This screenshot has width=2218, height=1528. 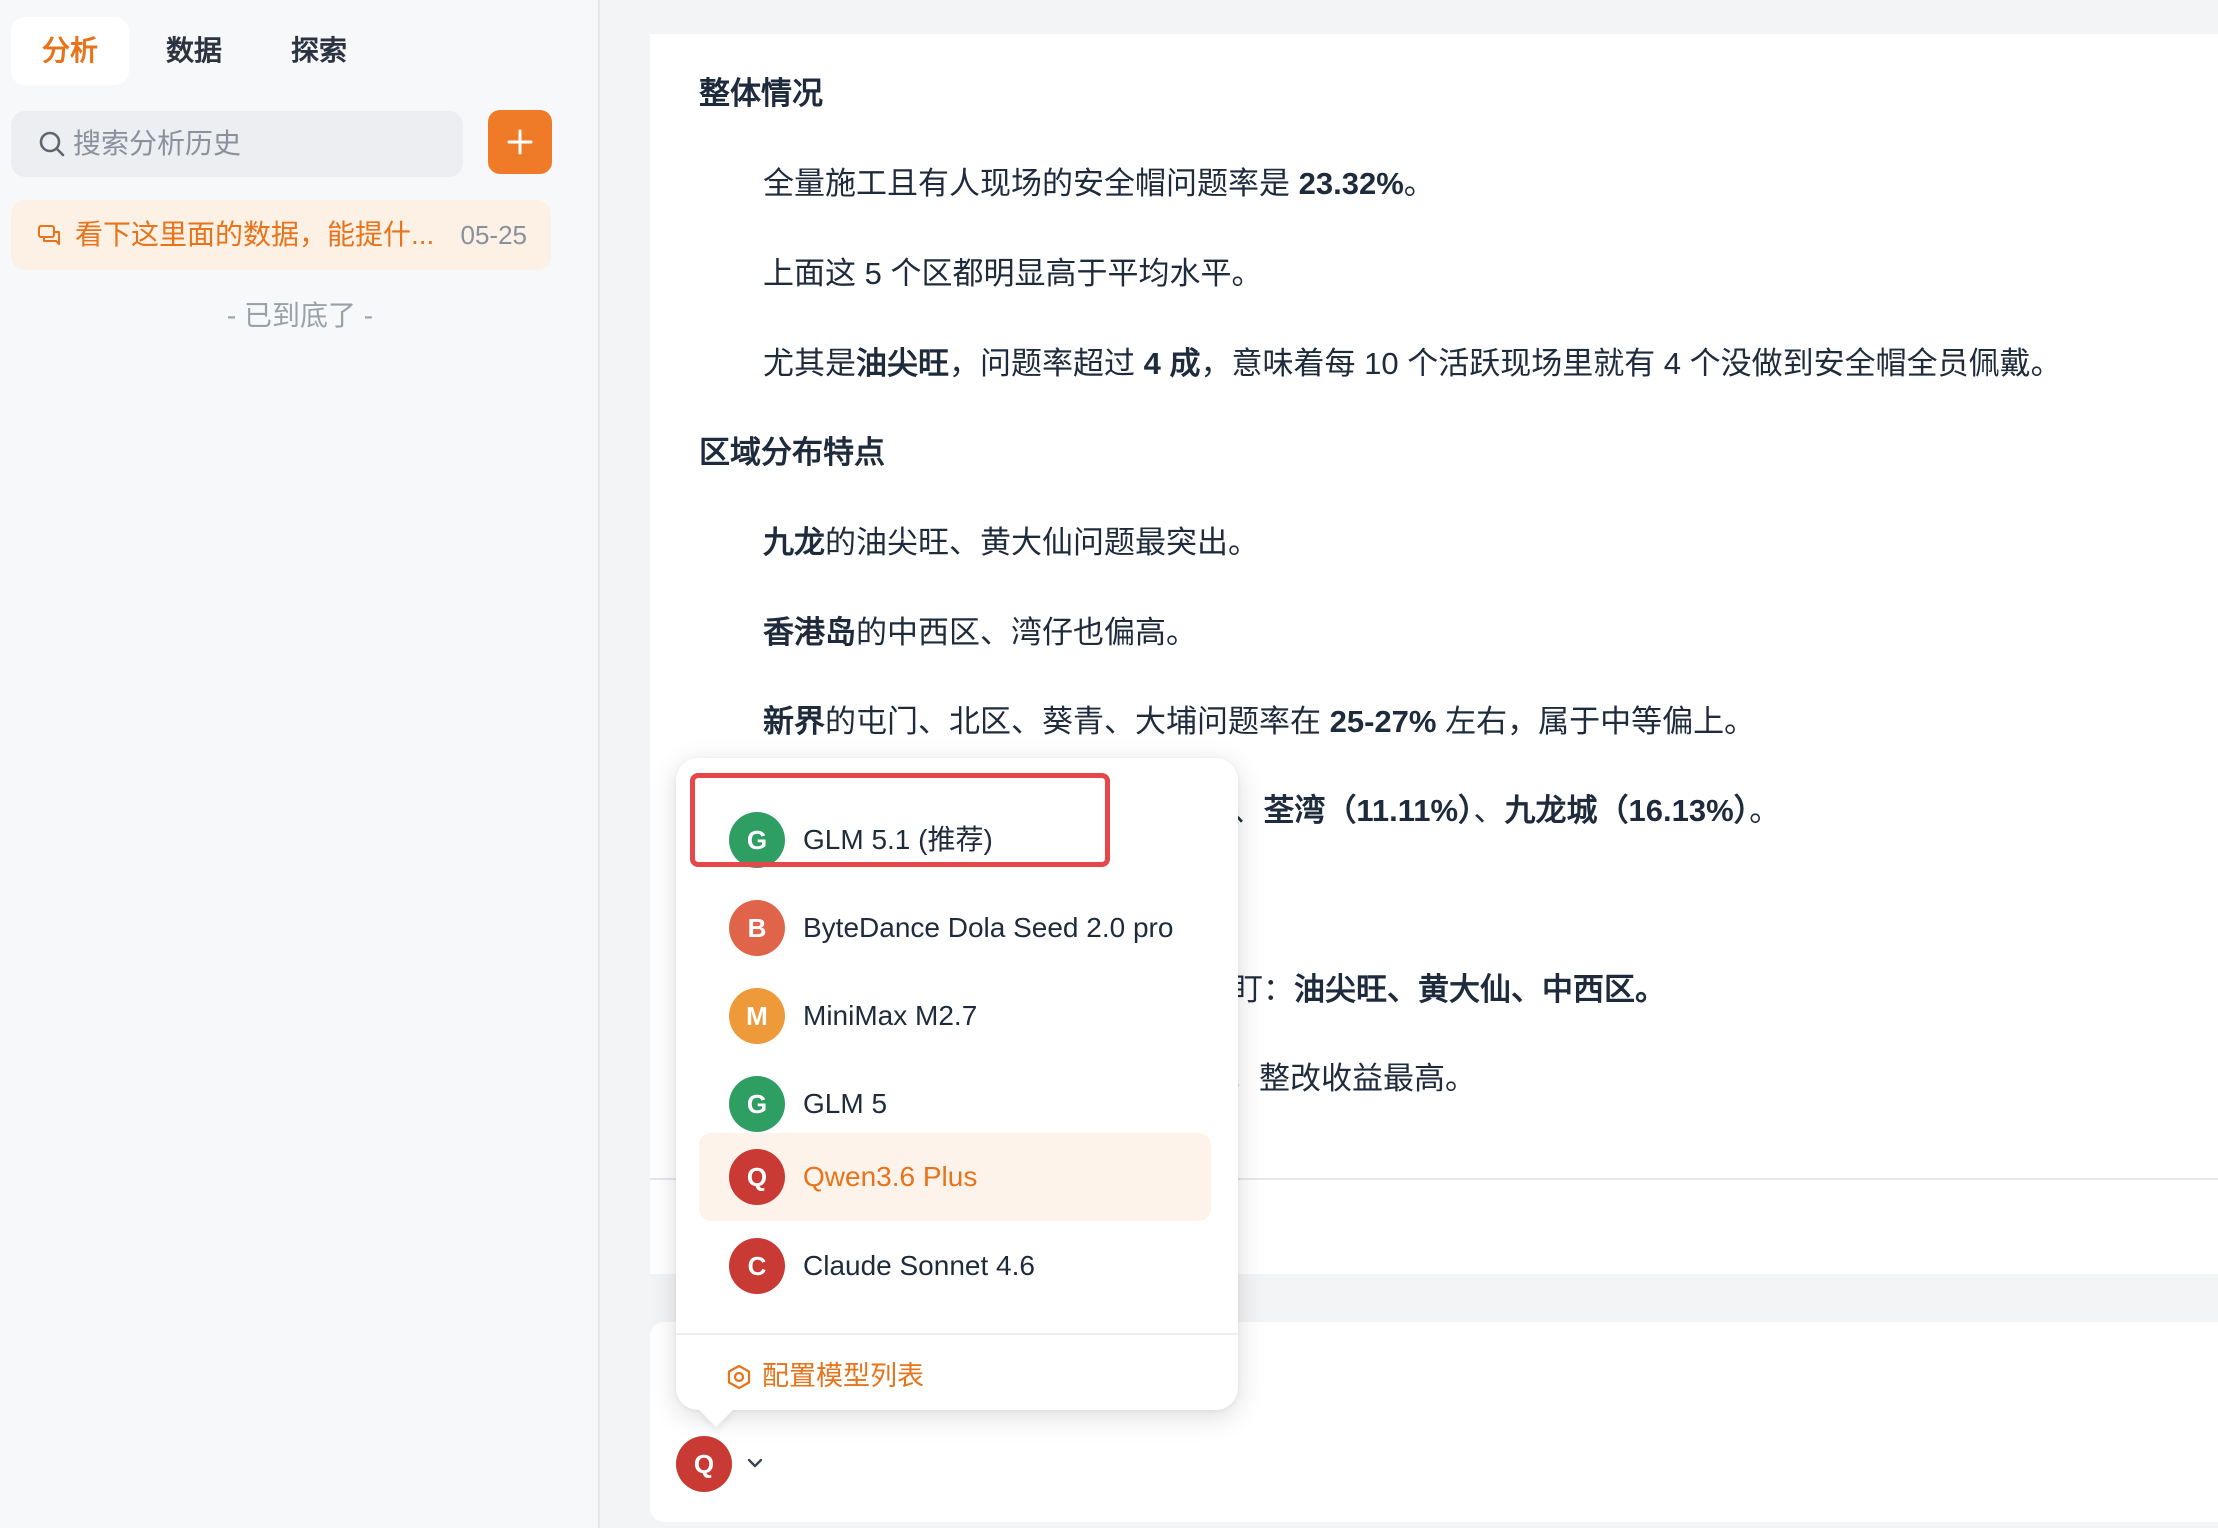 What do you see at coordinates (980, 632) in the screenshot?
I see `report-paragraph: 香港岛的中西区、湾仔也偏高。` at bounding box center [980, 632].